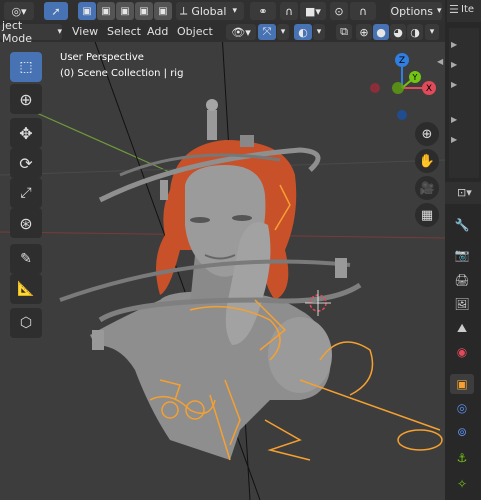  I want to click on rotate-tool-icon: ⟳, so click(26, 163).